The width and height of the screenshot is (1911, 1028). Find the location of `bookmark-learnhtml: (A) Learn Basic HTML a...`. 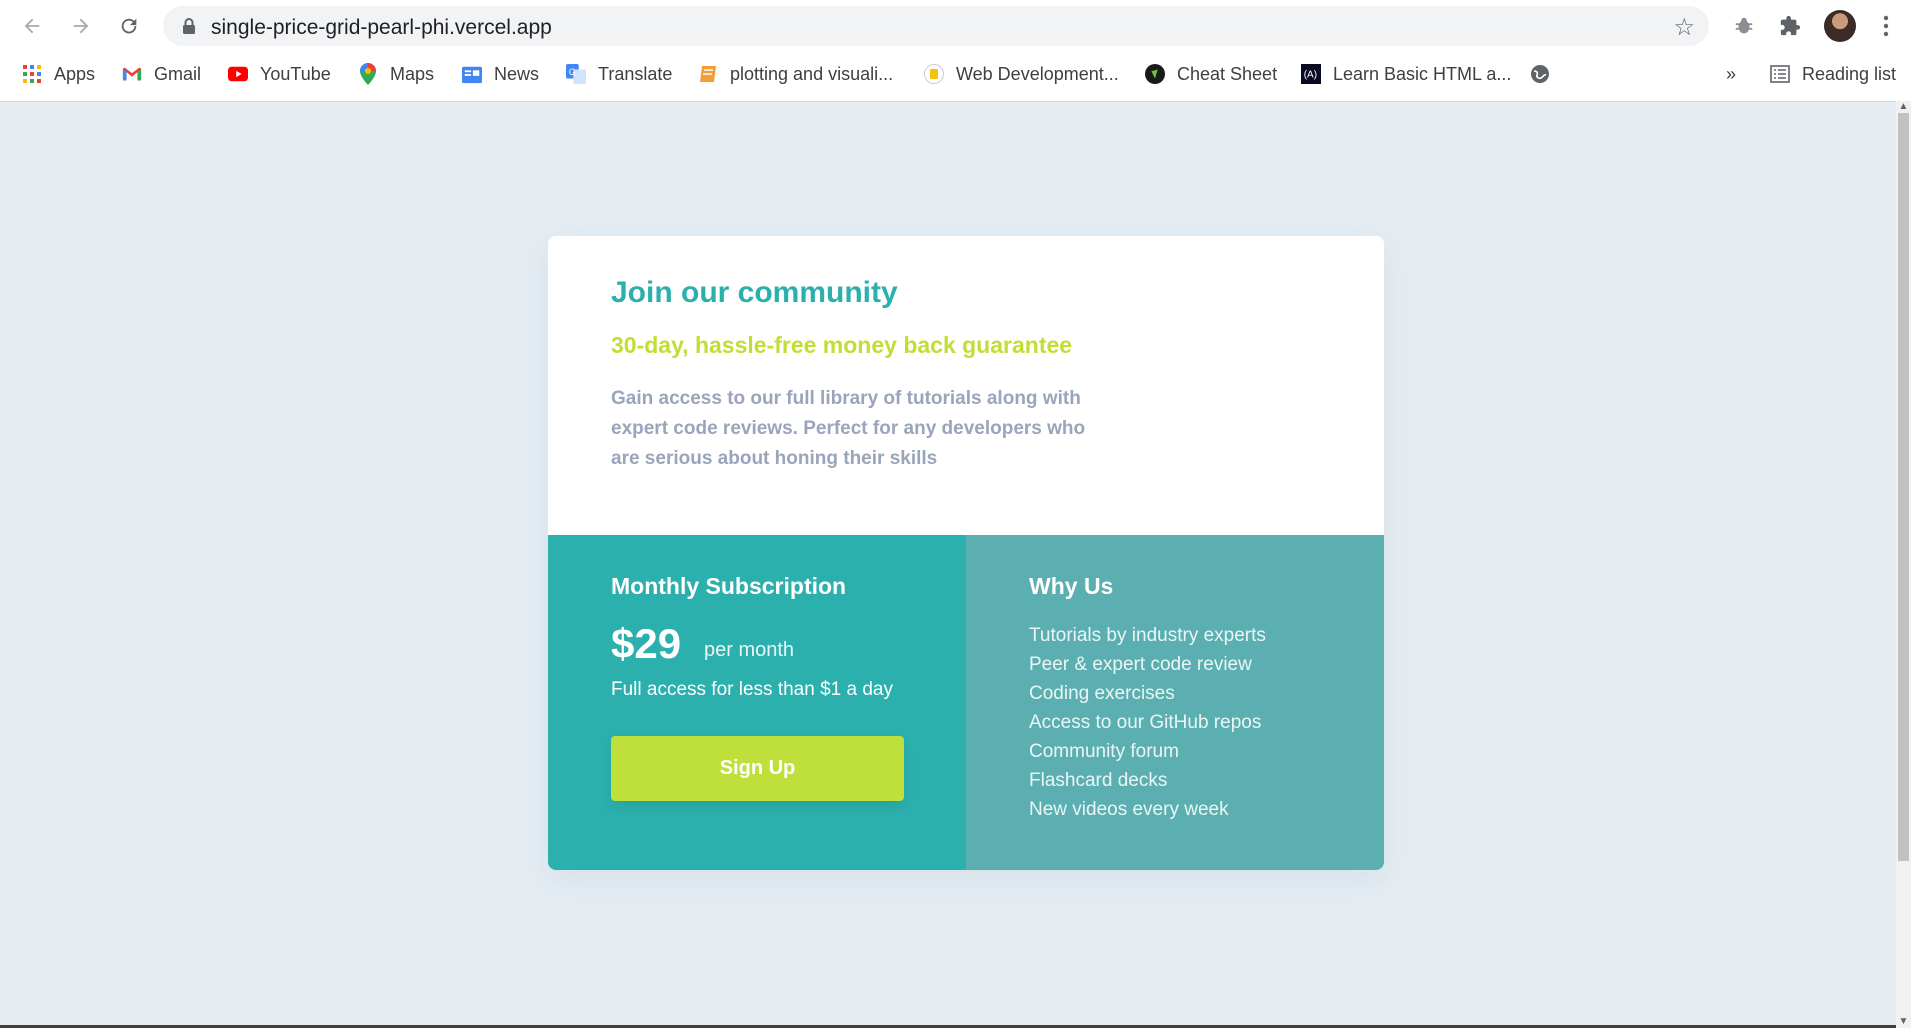

bookmark-learnhtml: (A) Learn Basic HTML a... is located at coordinates (1406, 74).